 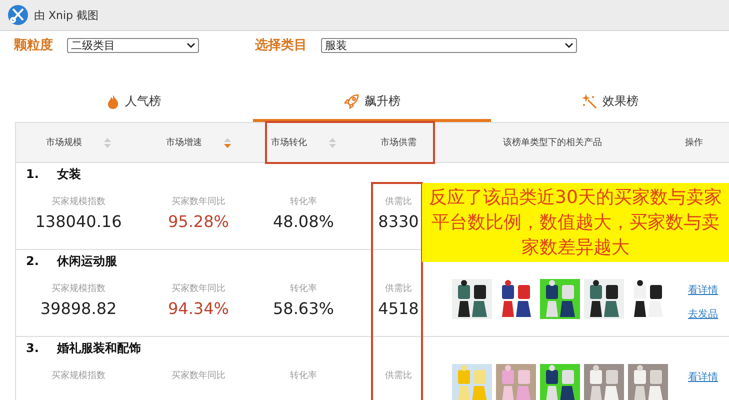 What do you see at coordinates (78, 221) in the screenshot?
I see `metric-value: 138040.16` at bounding box center [78, 221].